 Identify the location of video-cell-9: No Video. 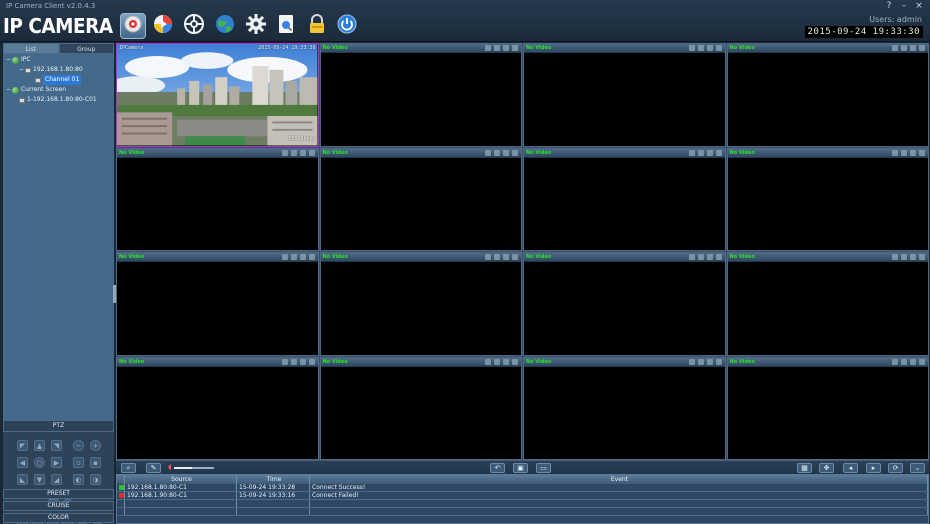
(217, 304).